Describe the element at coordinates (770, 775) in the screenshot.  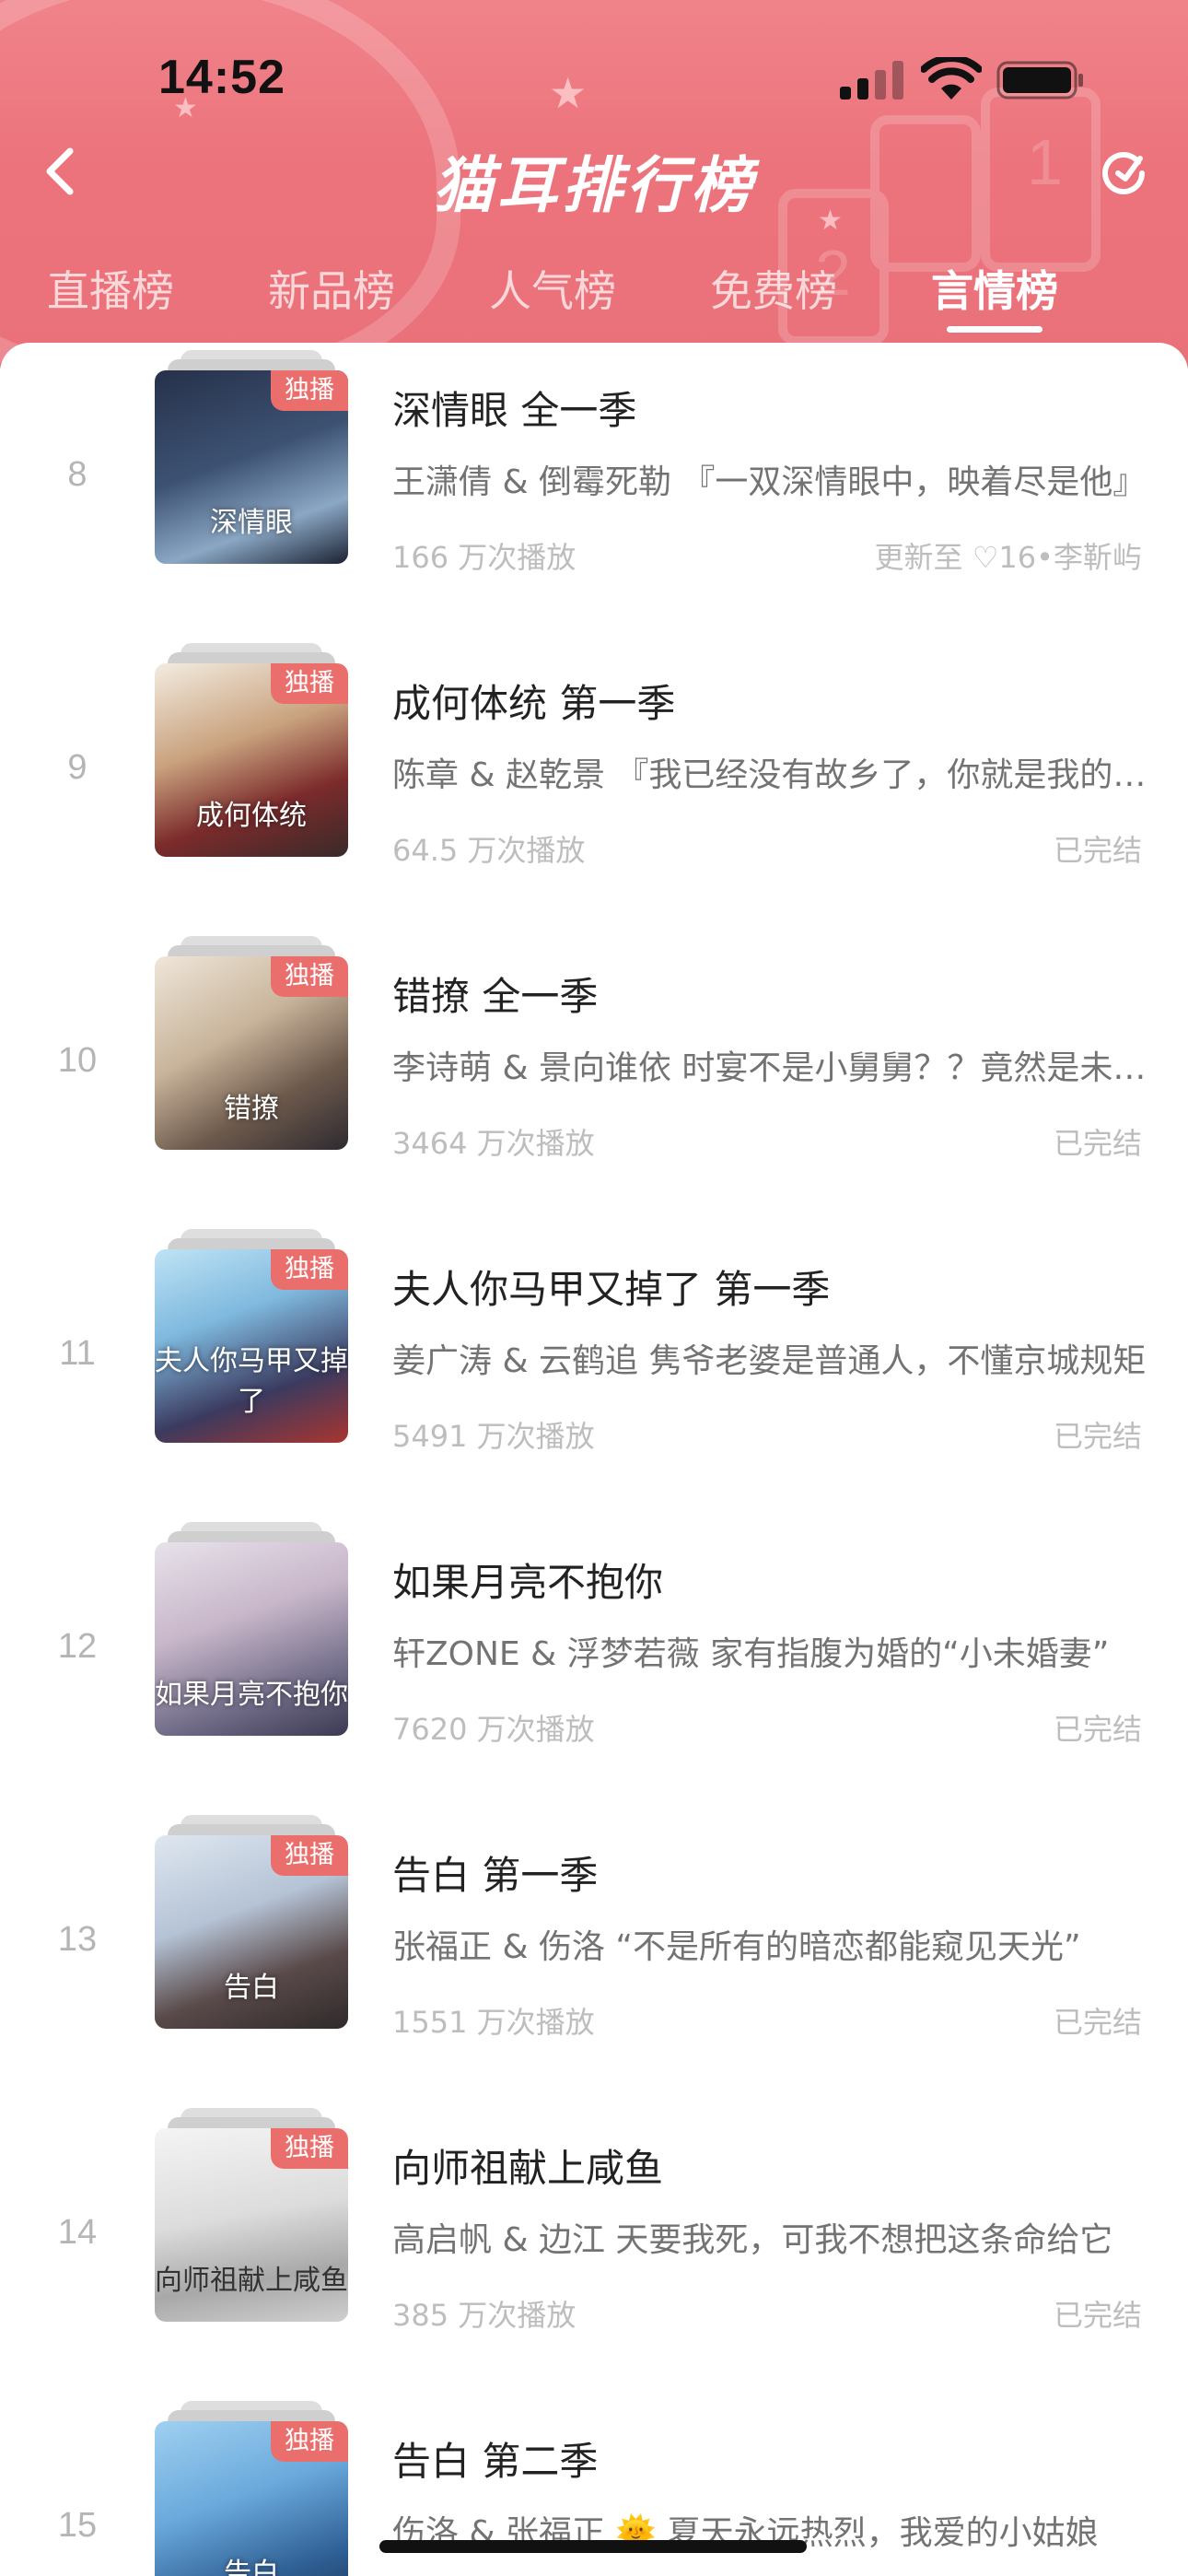
I see `item-description: 陈章 & 赵乾景 『我已经没有故乡了，你就是我的故乡』` at that location.